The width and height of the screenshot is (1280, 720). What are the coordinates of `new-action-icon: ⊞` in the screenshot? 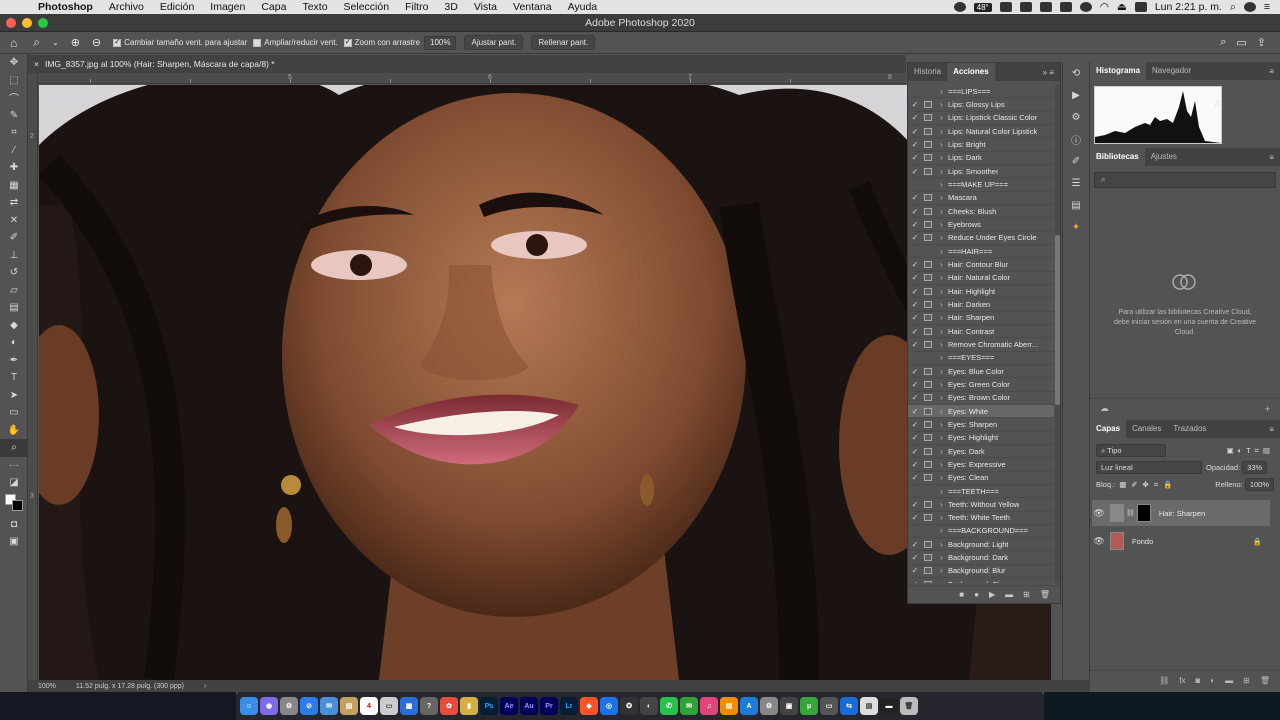 It's located at (1026, 594).